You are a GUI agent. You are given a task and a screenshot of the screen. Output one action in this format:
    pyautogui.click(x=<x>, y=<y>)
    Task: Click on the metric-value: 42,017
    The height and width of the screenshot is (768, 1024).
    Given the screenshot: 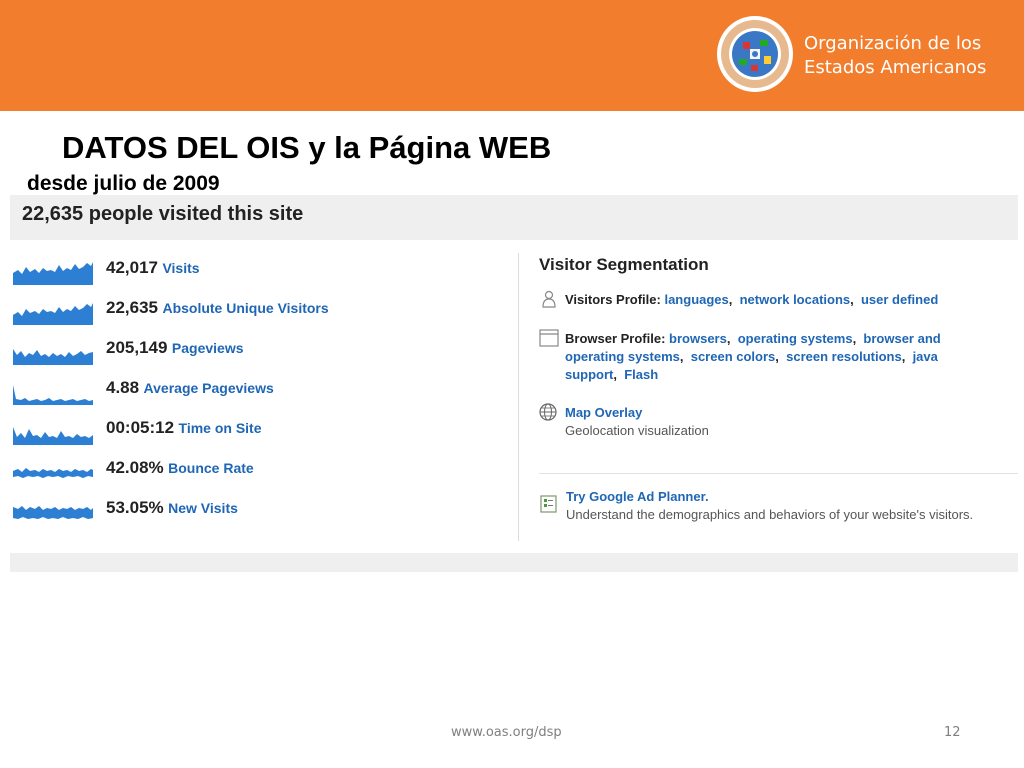 What is the action you would take?
    pyautogui.click(x=132, y=267)
    